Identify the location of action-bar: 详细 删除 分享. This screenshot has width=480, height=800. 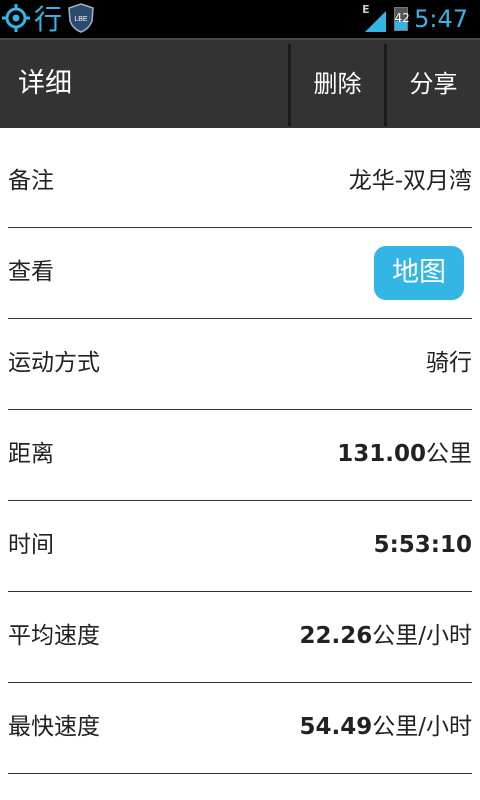
(240, 83).